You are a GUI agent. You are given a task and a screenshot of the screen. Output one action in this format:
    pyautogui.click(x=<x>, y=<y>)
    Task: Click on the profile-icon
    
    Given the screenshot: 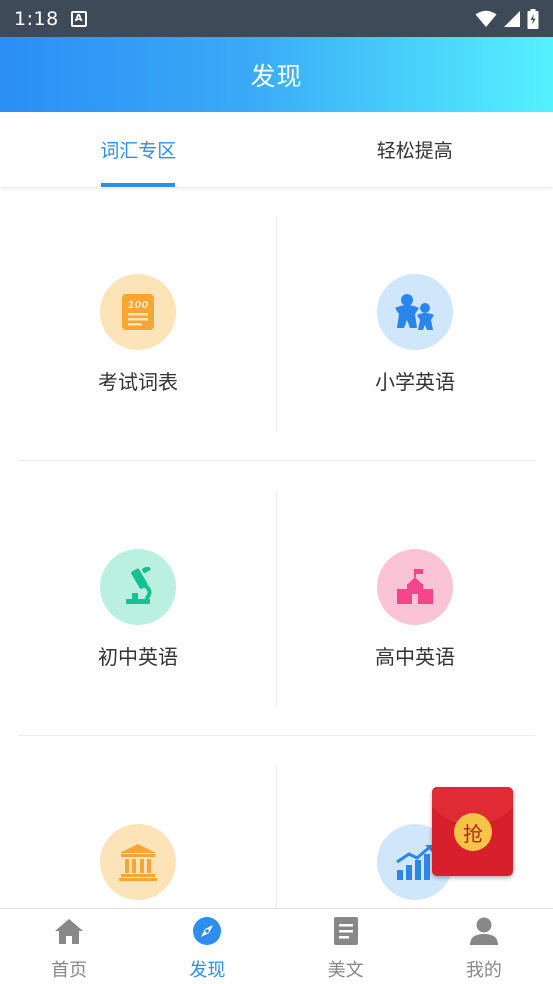 What is the action you would take?
    pyautogui.click(x=484, y=931)
    